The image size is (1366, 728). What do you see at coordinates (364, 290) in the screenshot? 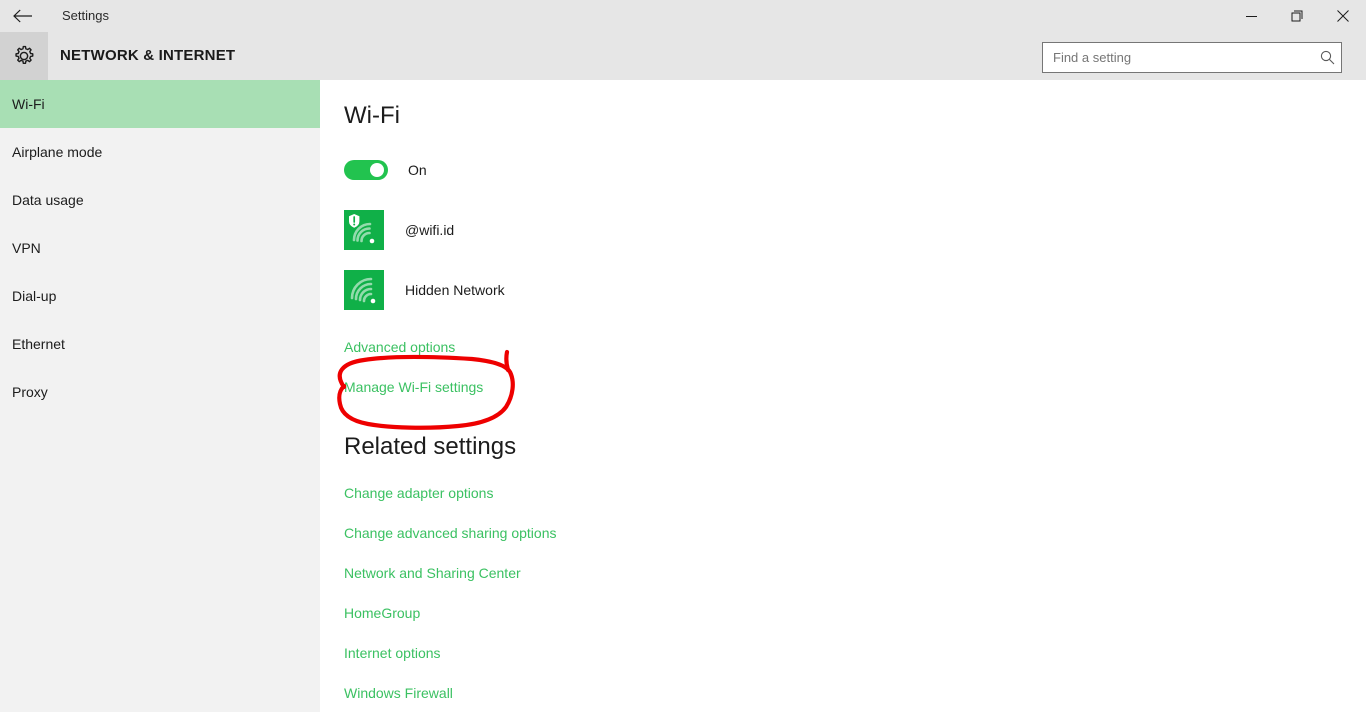
I see `wifi-icon` at bounding box center [364, 290].